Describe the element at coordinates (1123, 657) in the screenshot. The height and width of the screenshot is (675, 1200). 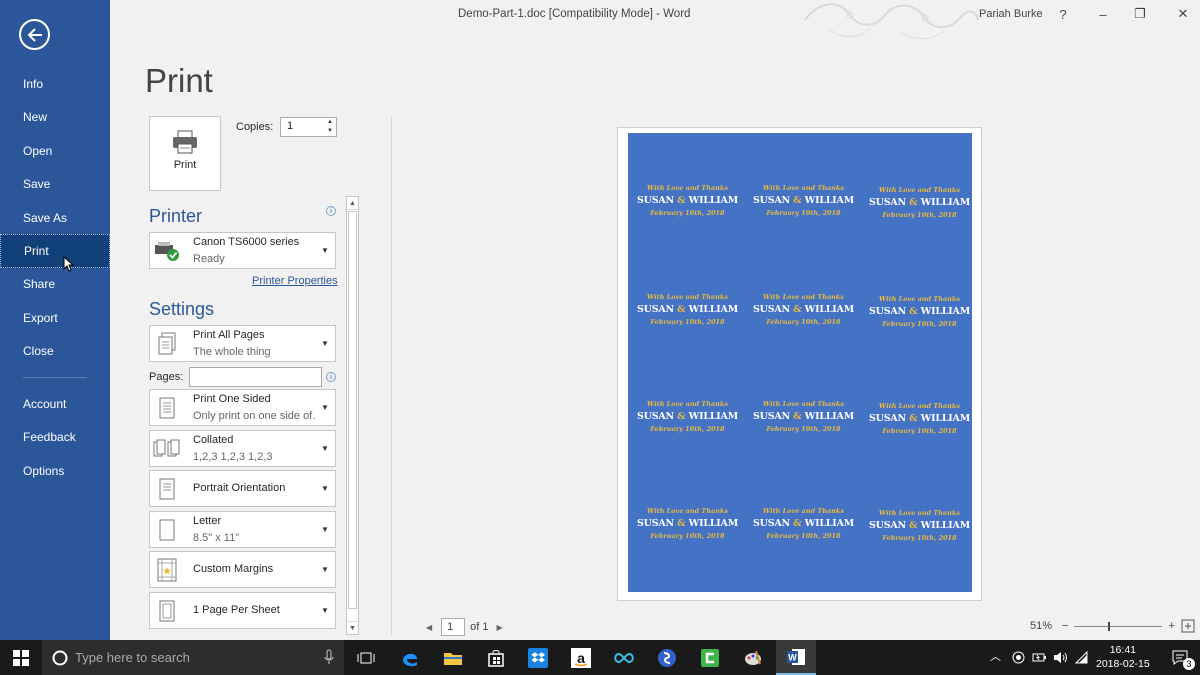
I see `system-clock: 16:41 2018-02-15` at that location.